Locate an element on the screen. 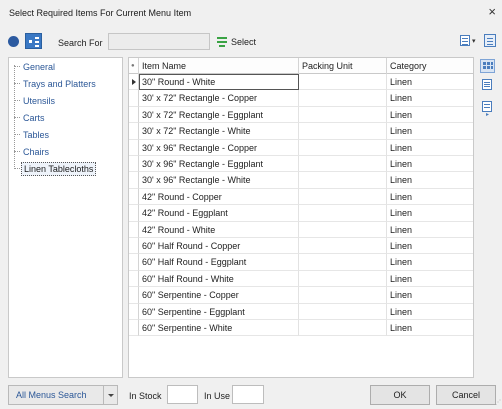  table-row: 42" Round - White Linen is located at coordinates (301, 229).